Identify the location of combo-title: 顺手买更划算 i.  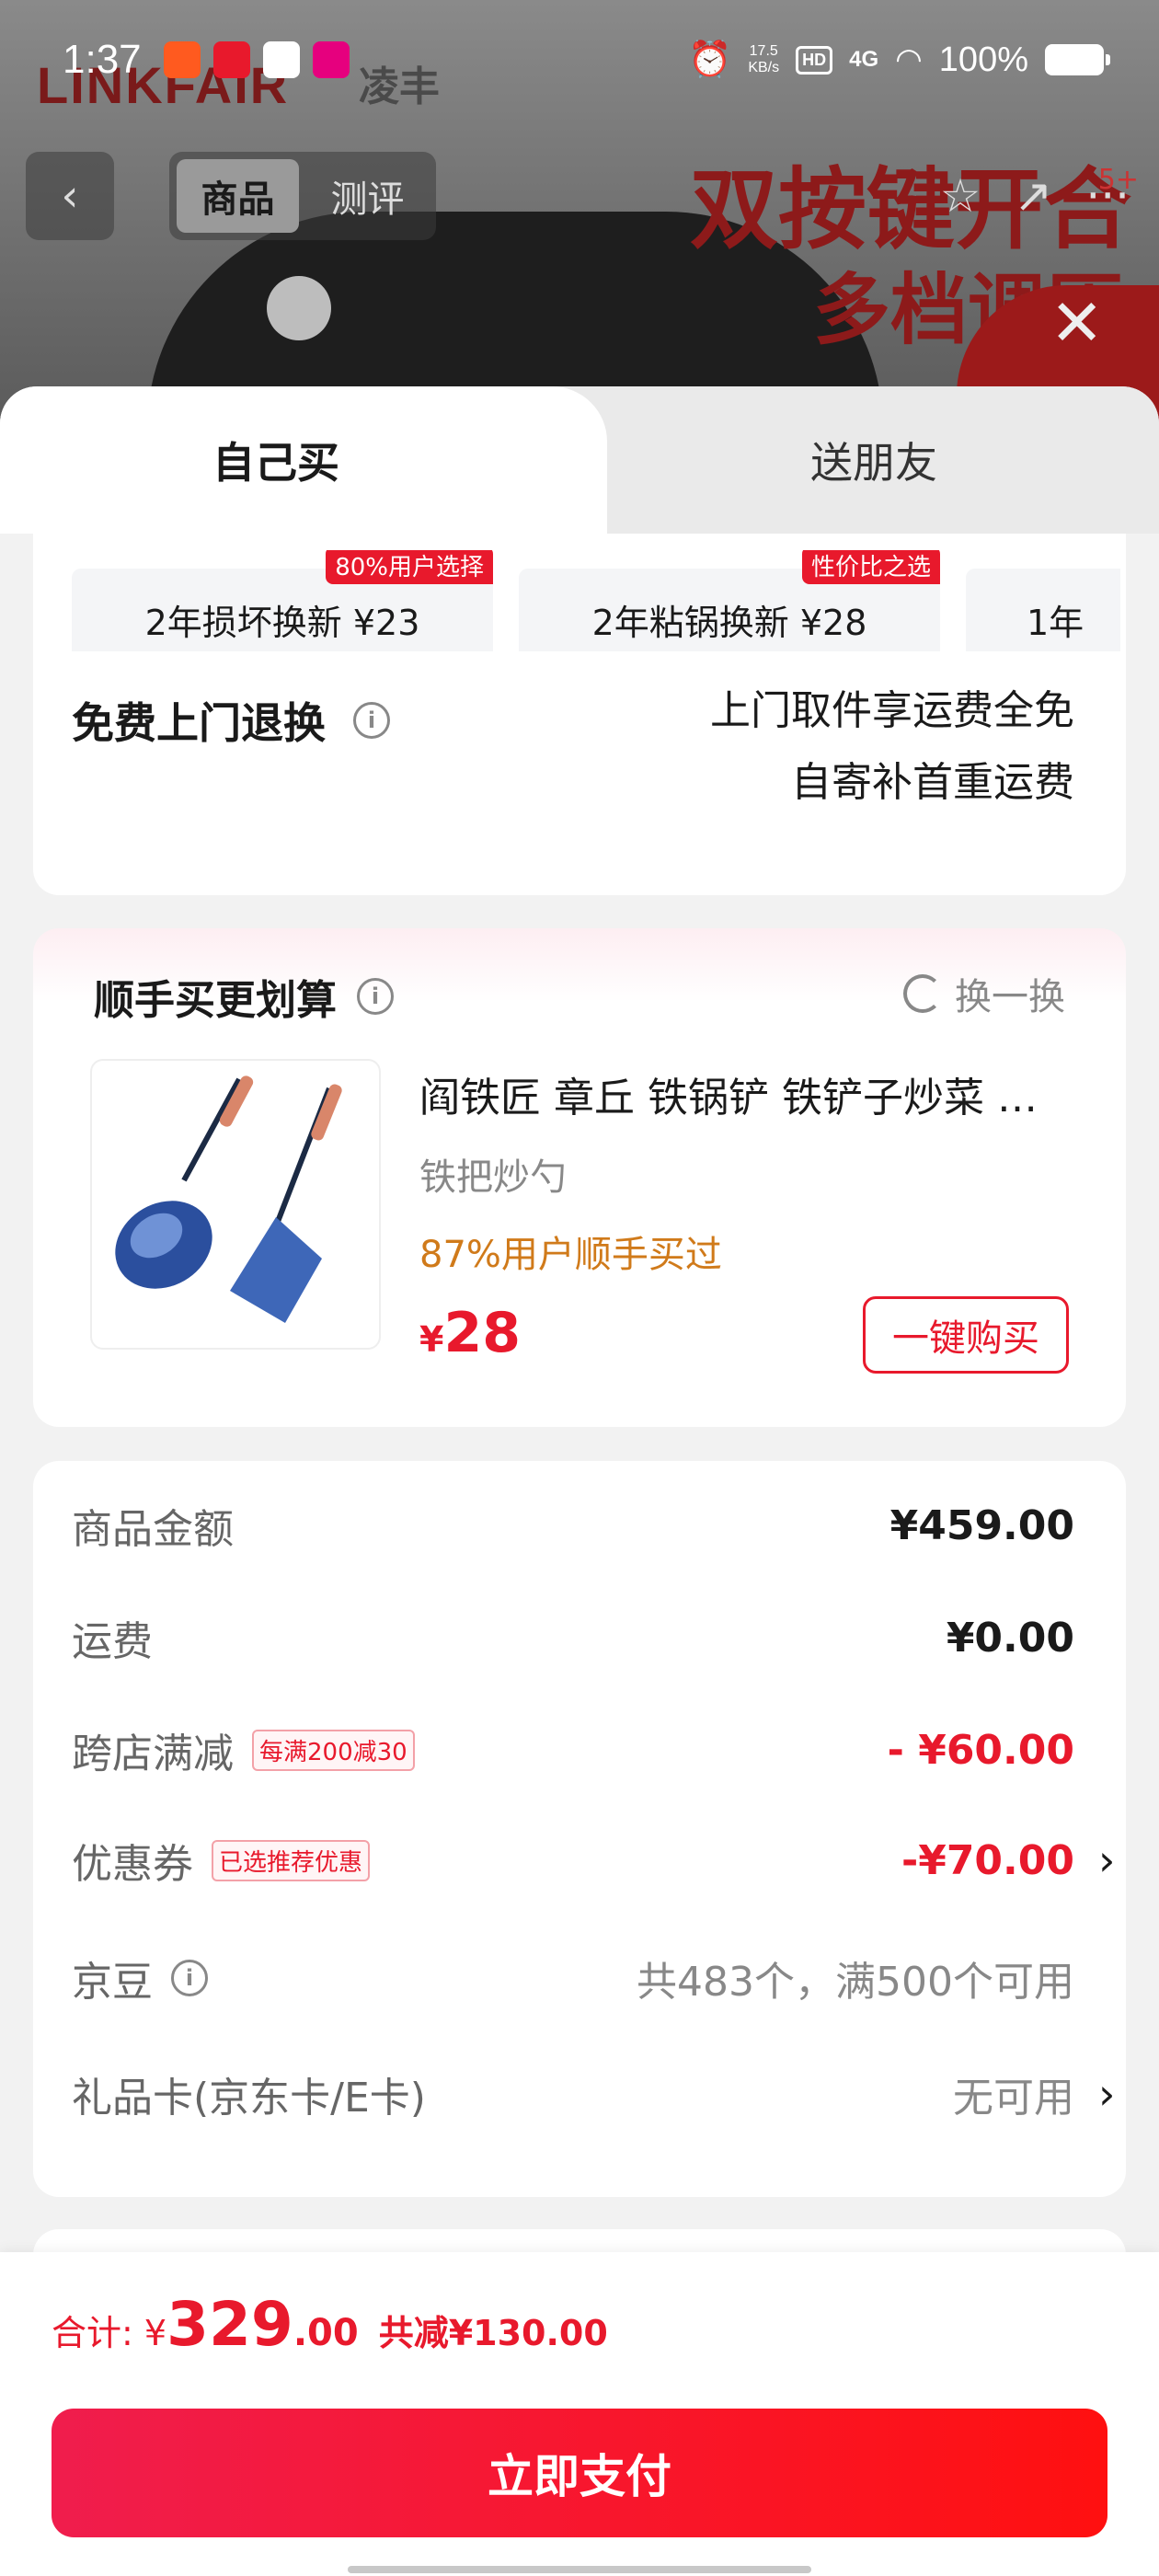
(244, 997).